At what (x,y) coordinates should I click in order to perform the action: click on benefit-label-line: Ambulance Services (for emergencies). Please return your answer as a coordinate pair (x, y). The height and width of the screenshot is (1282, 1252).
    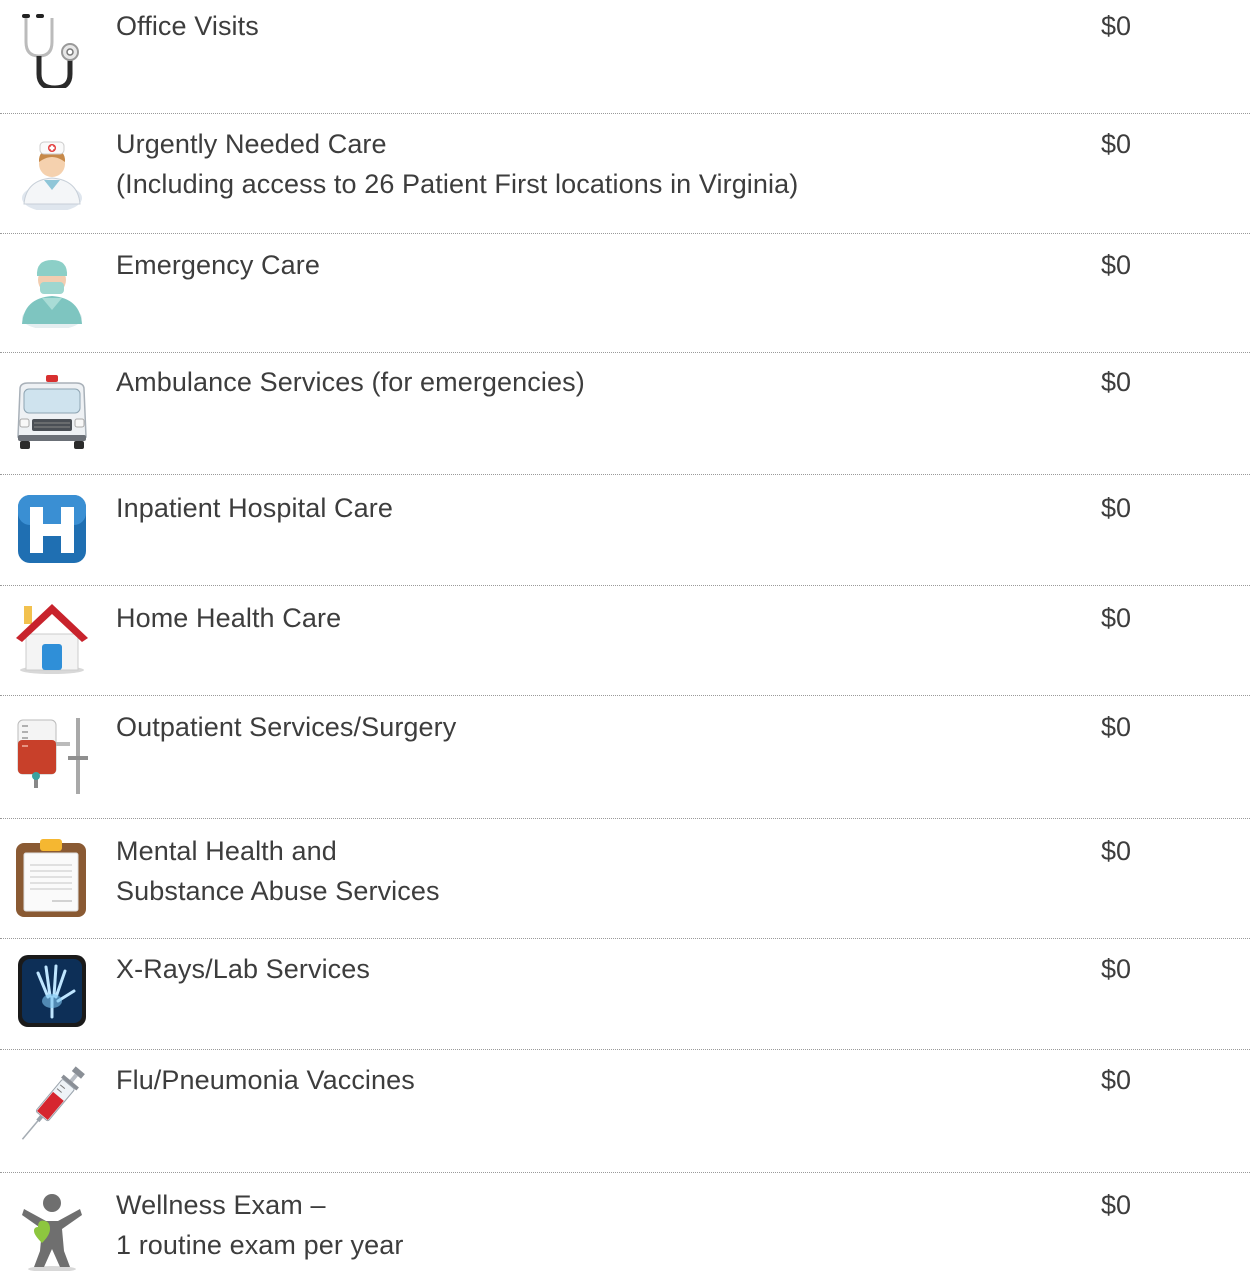
    Looking at the image, I should click on (350, 382).